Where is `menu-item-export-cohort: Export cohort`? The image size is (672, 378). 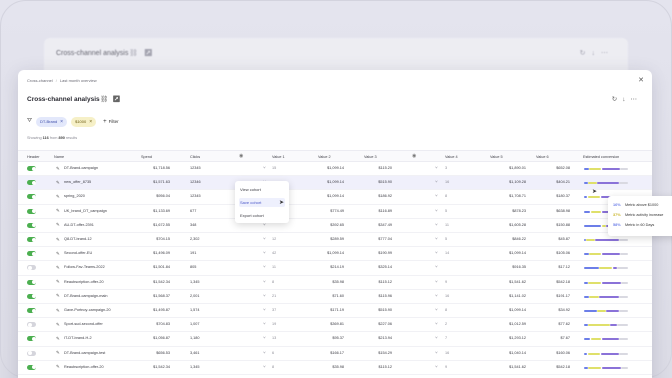
menu-item-export-cohort: Export cohort is located at coordinates (262, 215).